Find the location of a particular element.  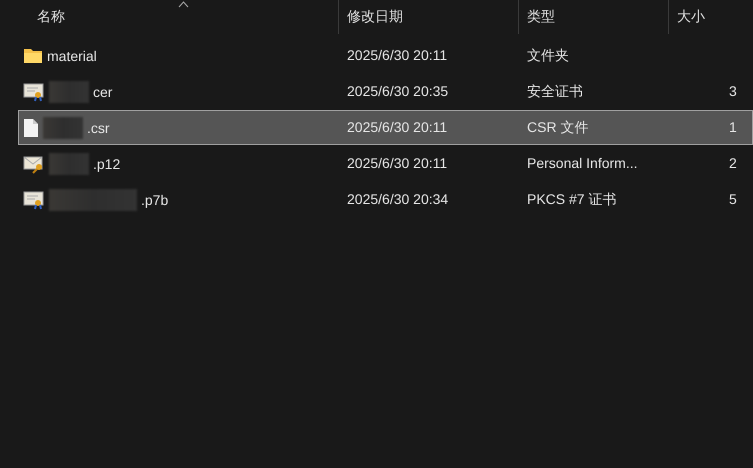

column-header: 修改日期 is located at coordinates (375, 17).